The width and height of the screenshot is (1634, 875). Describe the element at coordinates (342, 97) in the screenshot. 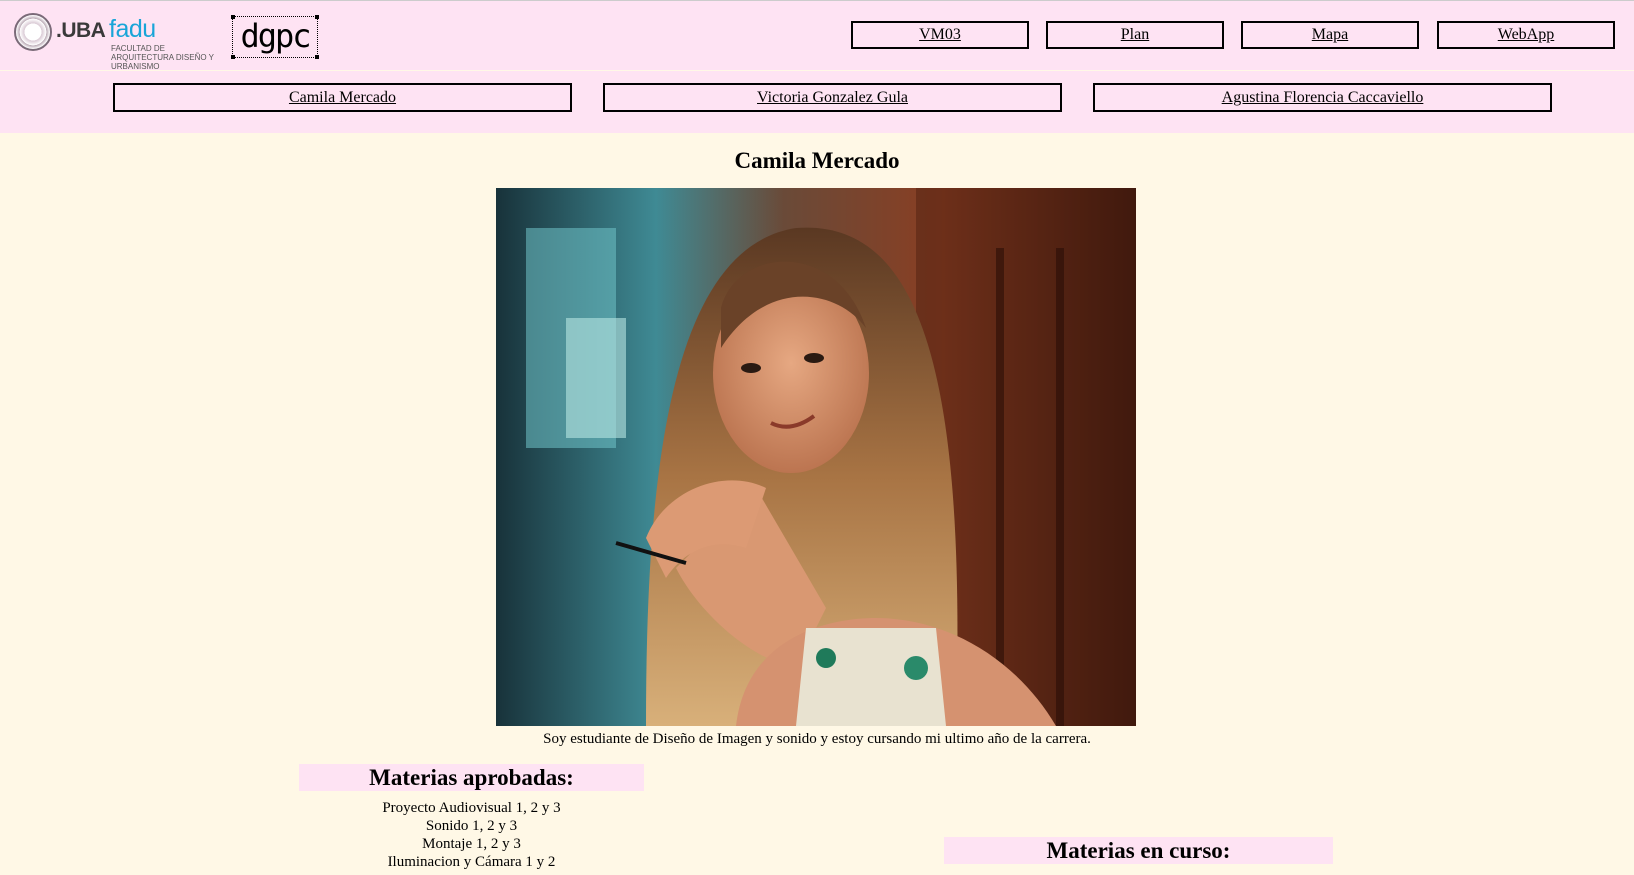

I see `member-link-camila: Camila Mercado` at that location.